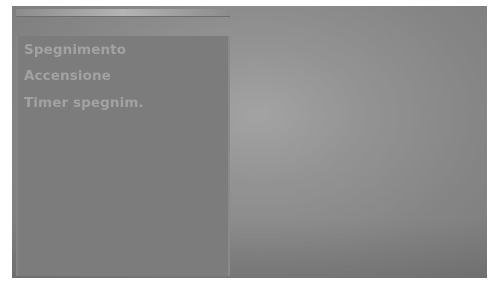  What do you see at coordinates (67, 76) in the screenshot?
I see `menu-item-accensione: Accensione` at bounding box center [67, 76].